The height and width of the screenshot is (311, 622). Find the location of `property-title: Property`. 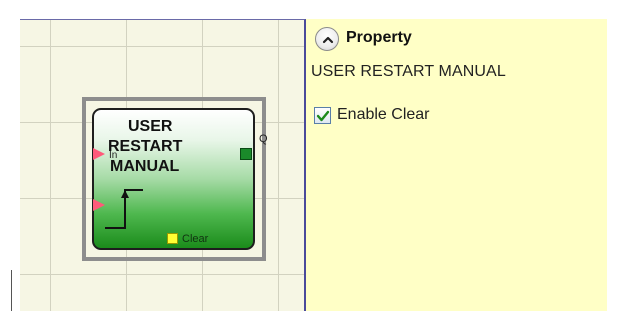

property-title: Property is located at coordinates (379, 37).